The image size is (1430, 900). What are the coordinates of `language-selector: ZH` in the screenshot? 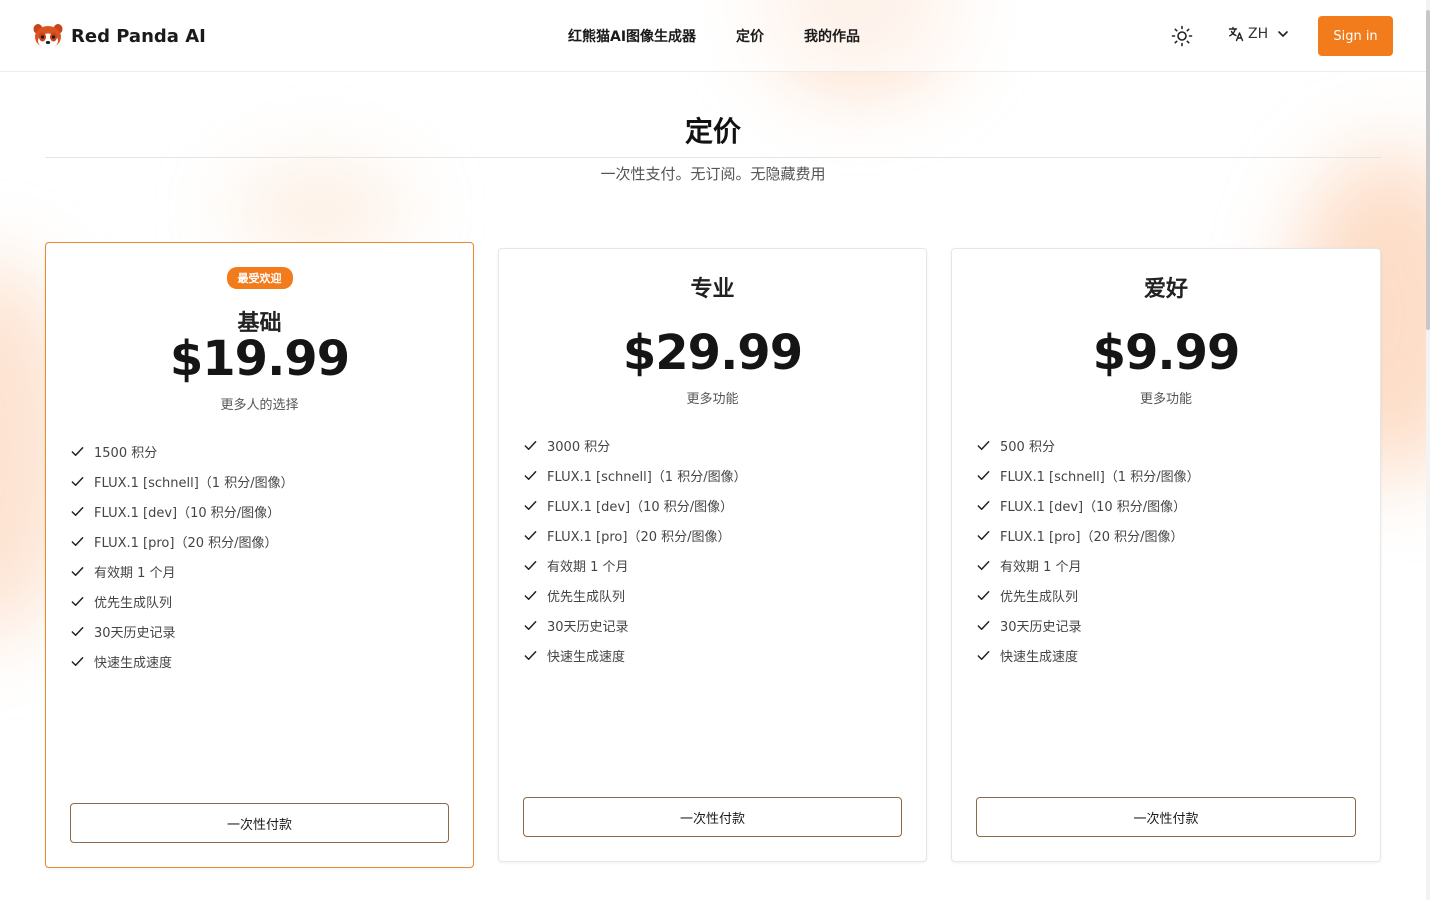 It's located at (1259, 34).